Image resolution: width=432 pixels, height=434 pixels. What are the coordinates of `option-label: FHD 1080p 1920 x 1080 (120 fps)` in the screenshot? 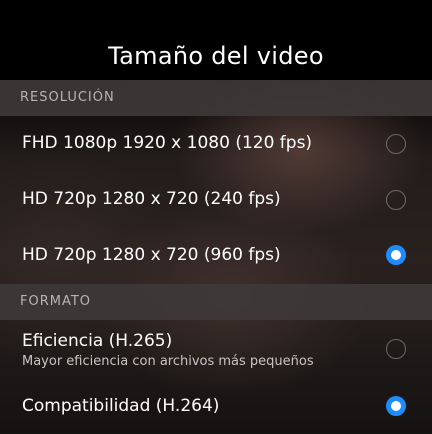 It's located at (167, 143).